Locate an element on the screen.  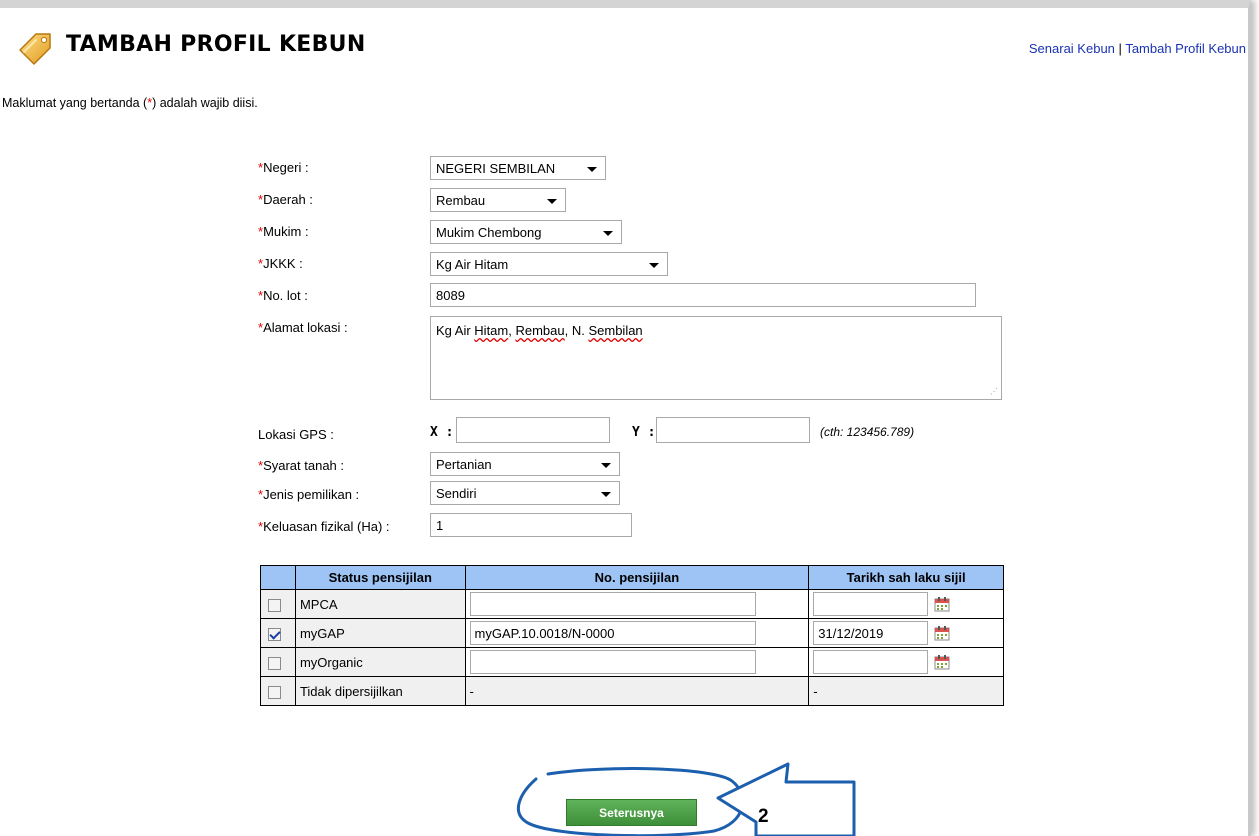
gps-hint: (cth: 123456.789) is located at coordinates (867, 432).